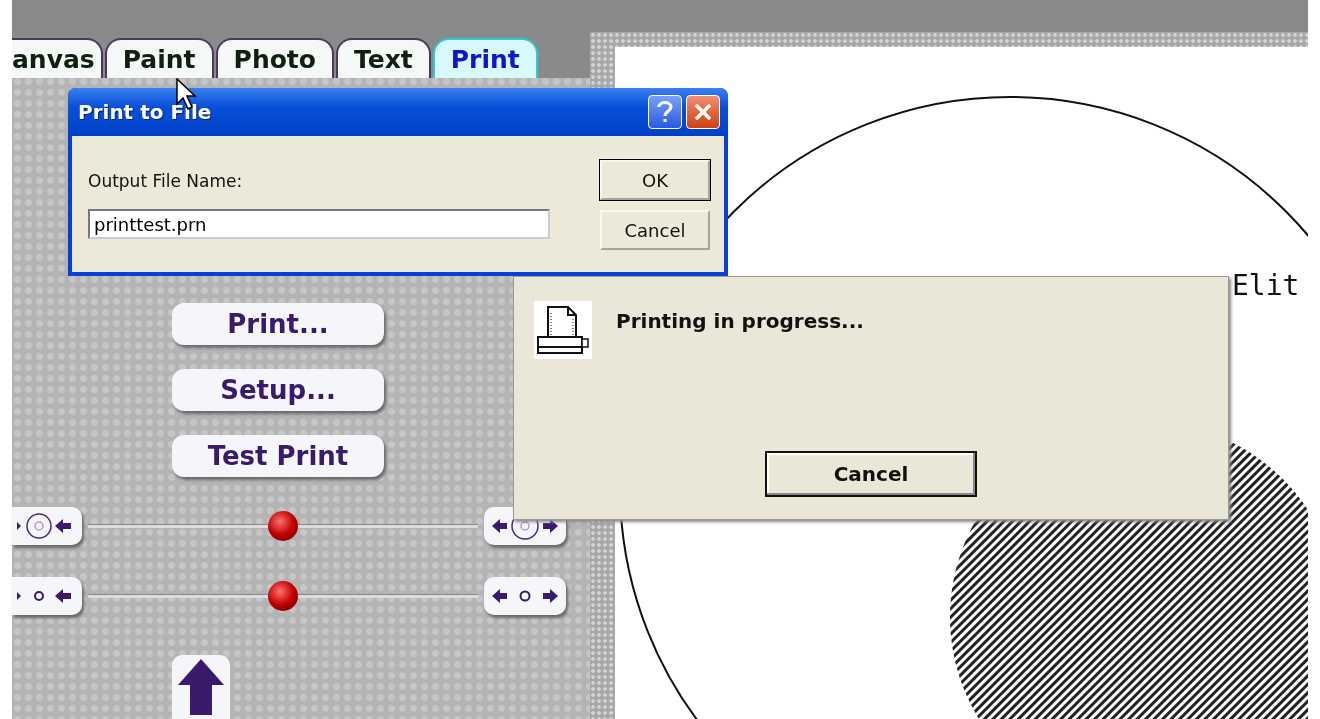 The width and height of the screenshot is (1320, 719). Describe the element at coordinates (525, 596) in the screenshot. I see `increase-button` at that location.